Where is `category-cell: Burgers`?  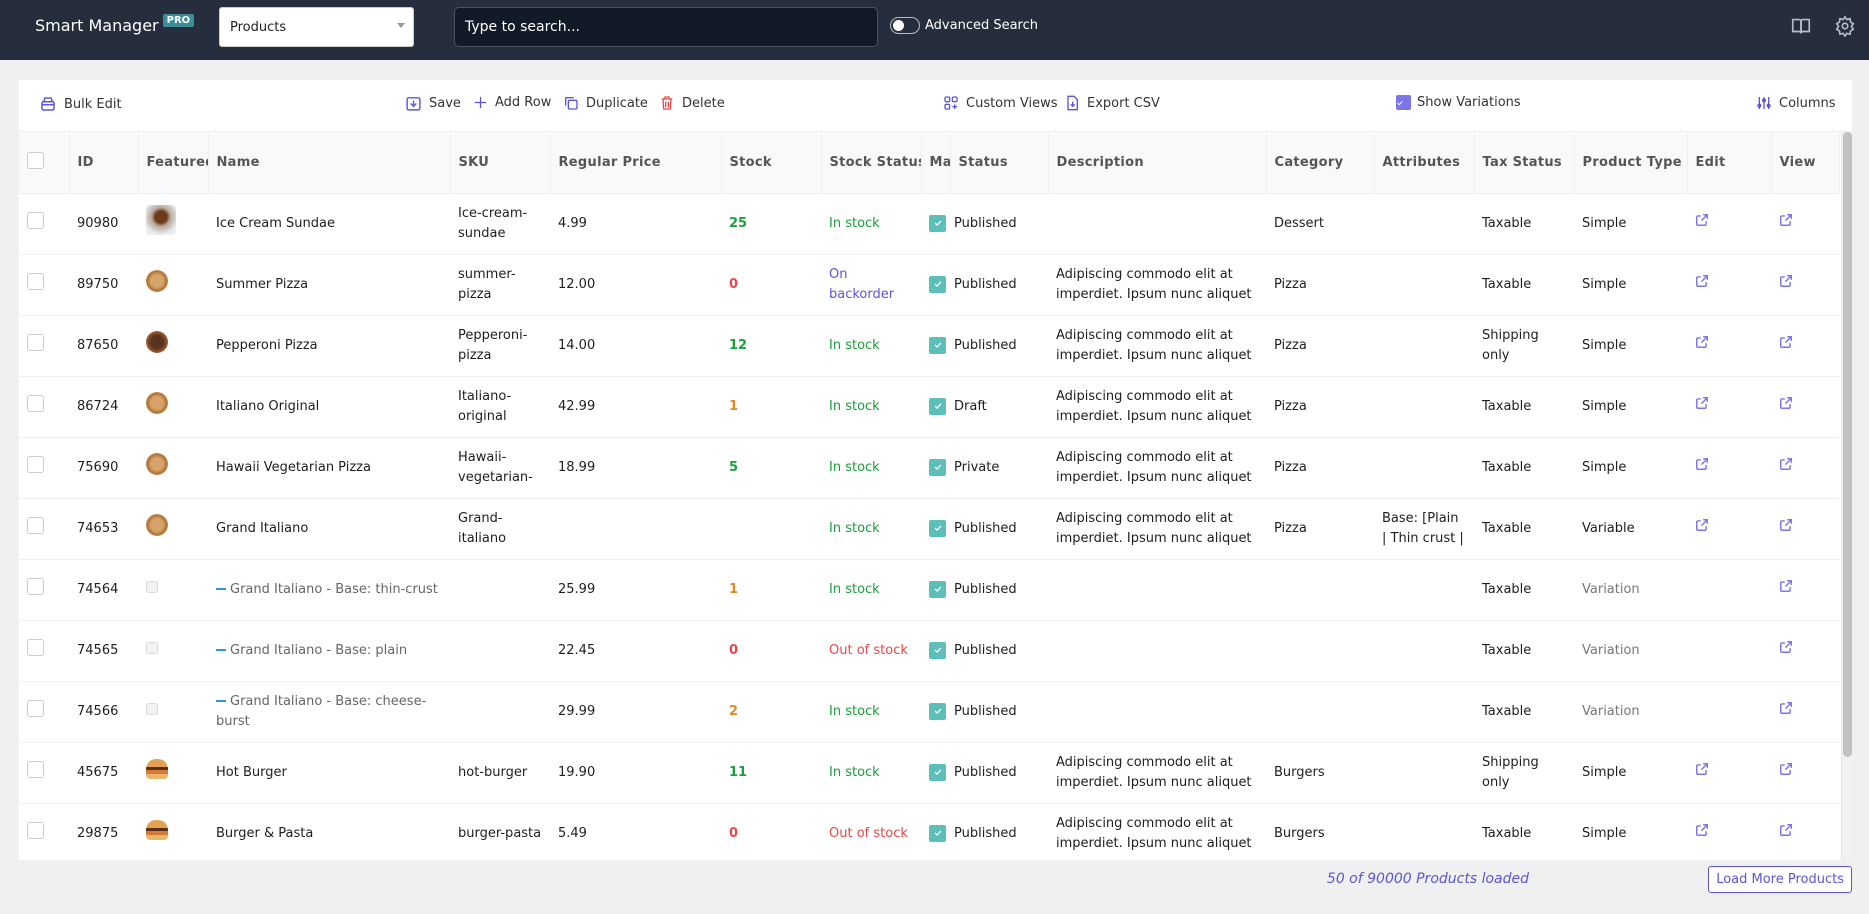
category-cell: Burgers is located at coordinates (1320, 834).